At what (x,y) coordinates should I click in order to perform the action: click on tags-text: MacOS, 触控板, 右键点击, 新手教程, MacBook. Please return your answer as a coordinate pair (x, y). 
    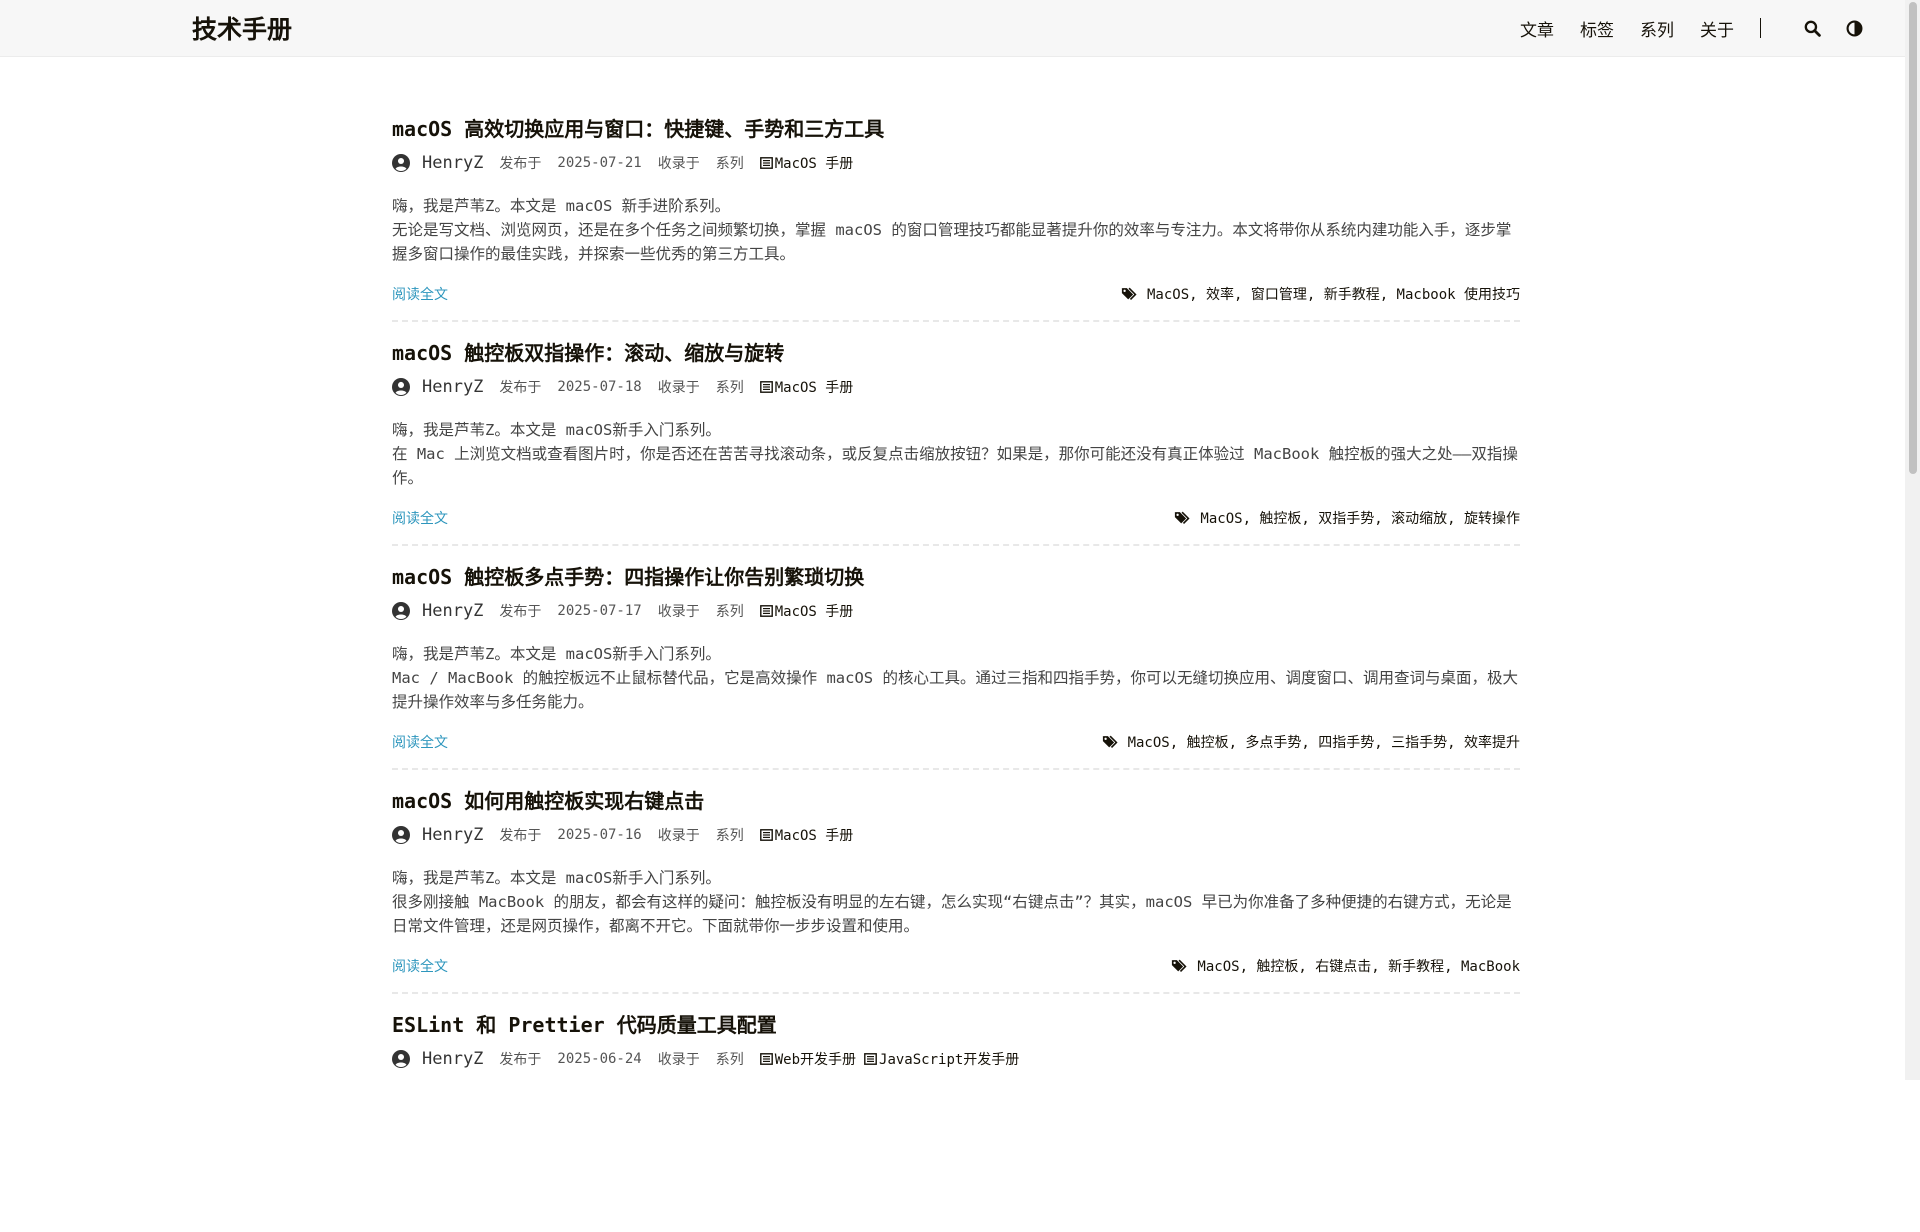
    Looking at the image, I should click on (1358, 966).